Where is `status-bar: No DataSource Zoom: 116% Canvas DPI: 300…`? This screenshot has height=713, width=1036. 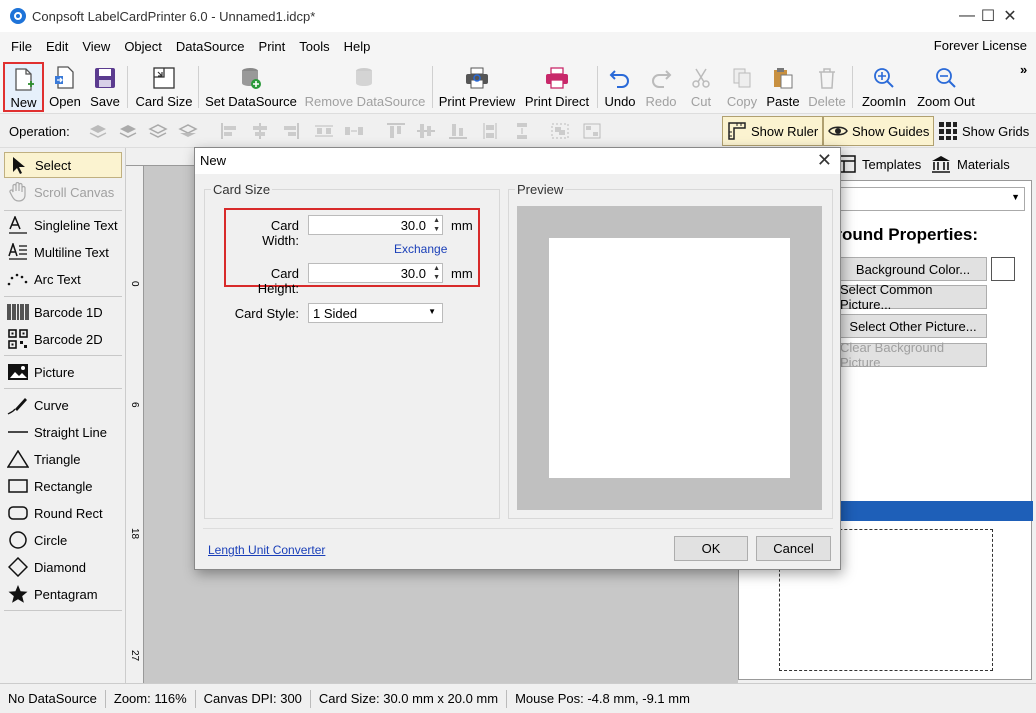
status-bar: No DataSource Zoom: 116% Canvas DPI: 300… is located at coordinates (518, 698).